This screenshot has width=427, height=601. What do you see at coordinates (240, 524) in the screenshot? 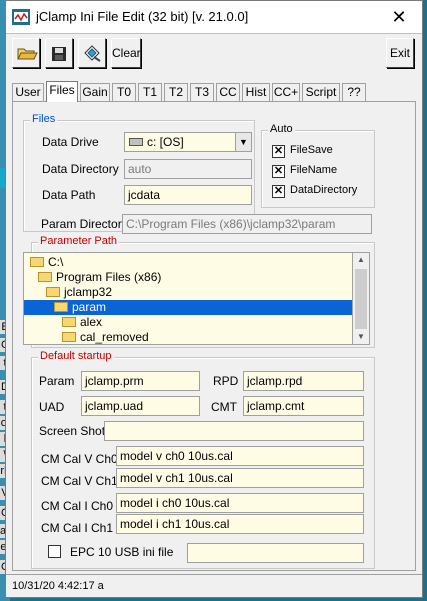
I see `cm-cal-i-ch1-field: model i ch1 10us.cal` at bounding box center [240, 524].